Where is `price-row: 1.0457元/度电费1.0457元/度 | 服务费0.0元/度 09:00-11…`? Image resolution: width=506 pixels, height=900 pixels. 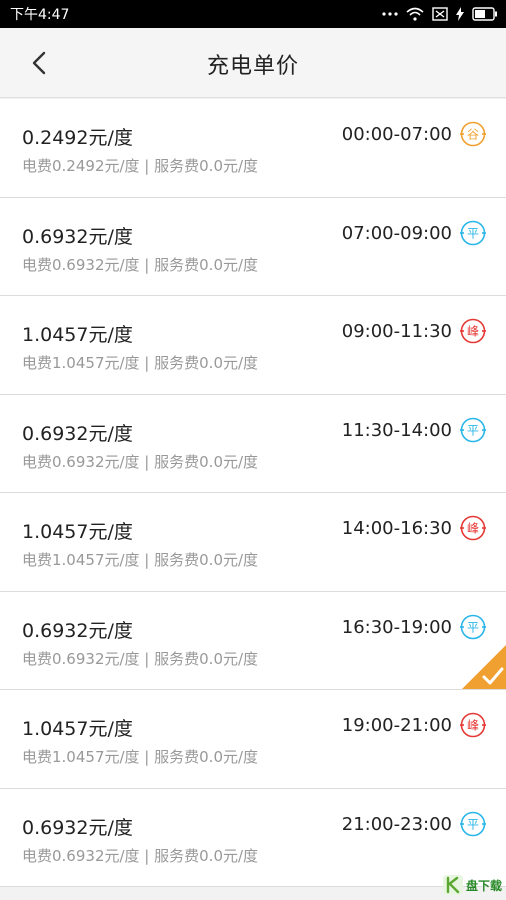 price-row: 1.0457元/度电费1.0457元/度 | 服务费0.0元/度 09:00-11… is located at coordinates (253, 345).